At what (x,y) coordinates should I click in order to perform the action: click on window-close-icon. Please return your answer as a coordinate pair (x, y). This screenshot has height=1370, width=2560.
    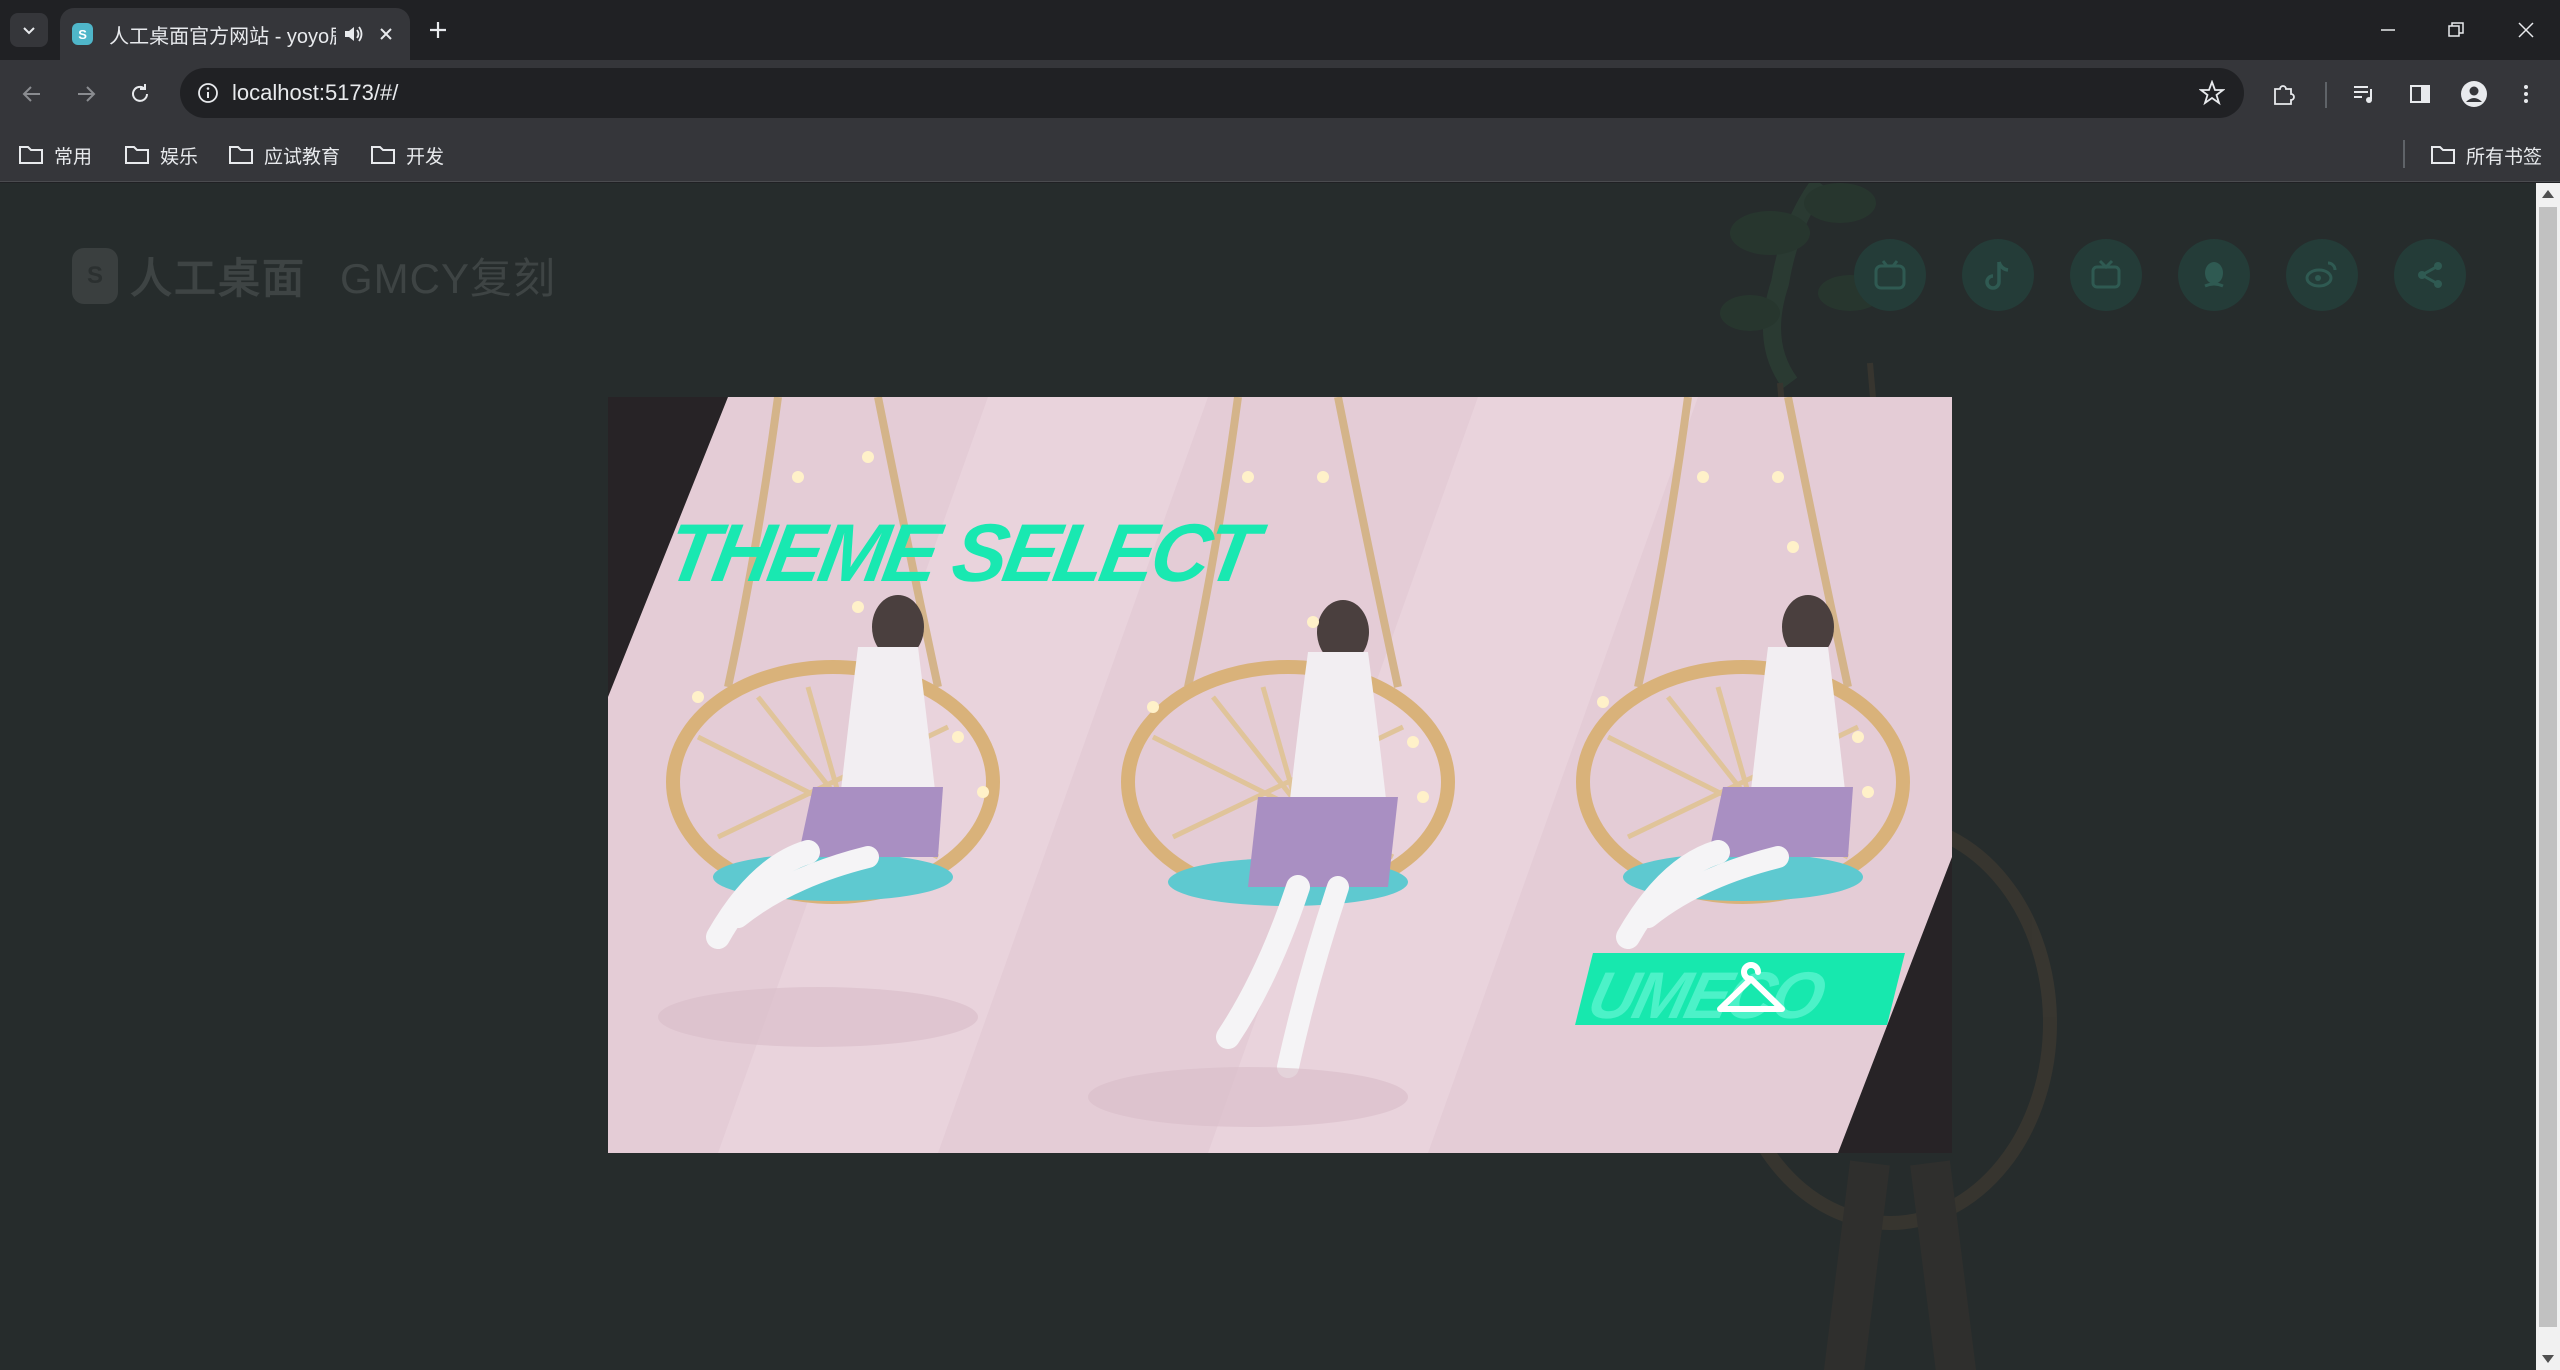
    Looking at the image, I should click on (2526, 30).